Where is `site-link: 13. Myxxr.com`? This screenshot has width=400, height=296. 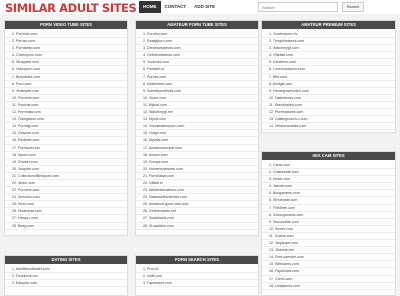 site-link: 13. Myxxr.com is located at coordinates (197, 120).